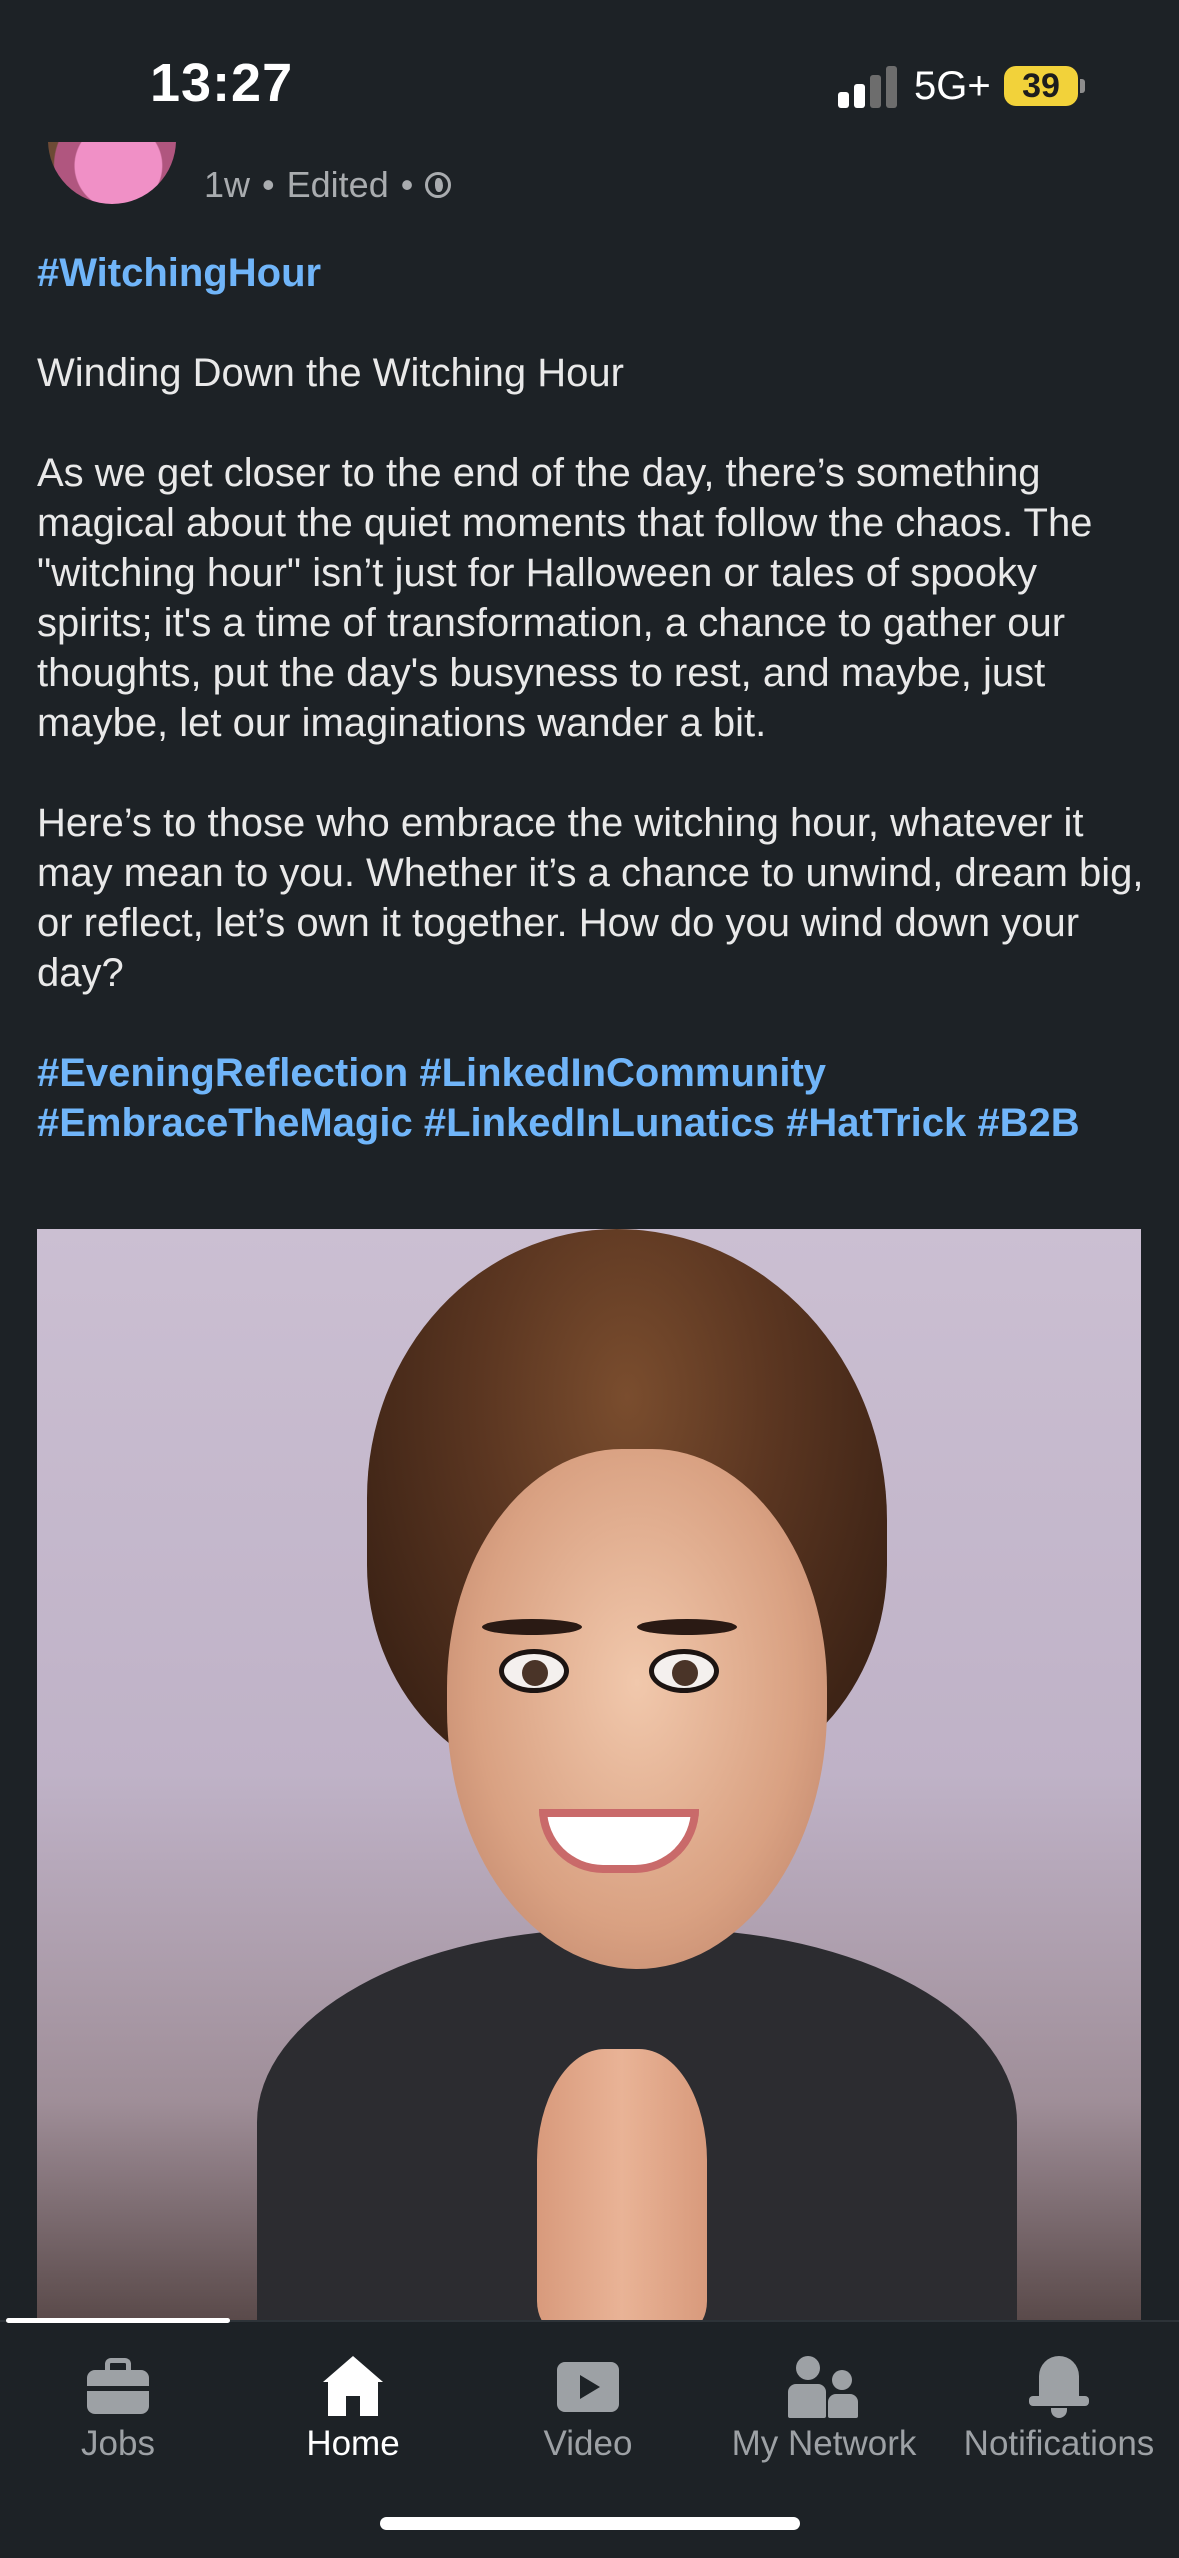 This screenshot has width=1179, height=2558. Describe the element at coordinates (532, 1627) in the screenshot. I see `eyebrow-left` at that location.